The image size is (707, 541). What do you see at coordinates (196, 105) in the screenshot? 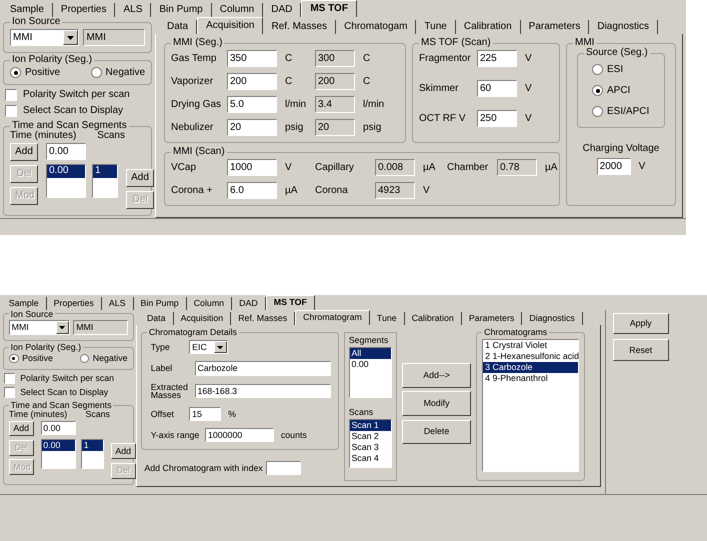
I see `field-label: Drying Gas` at bounding box center [196, 105].